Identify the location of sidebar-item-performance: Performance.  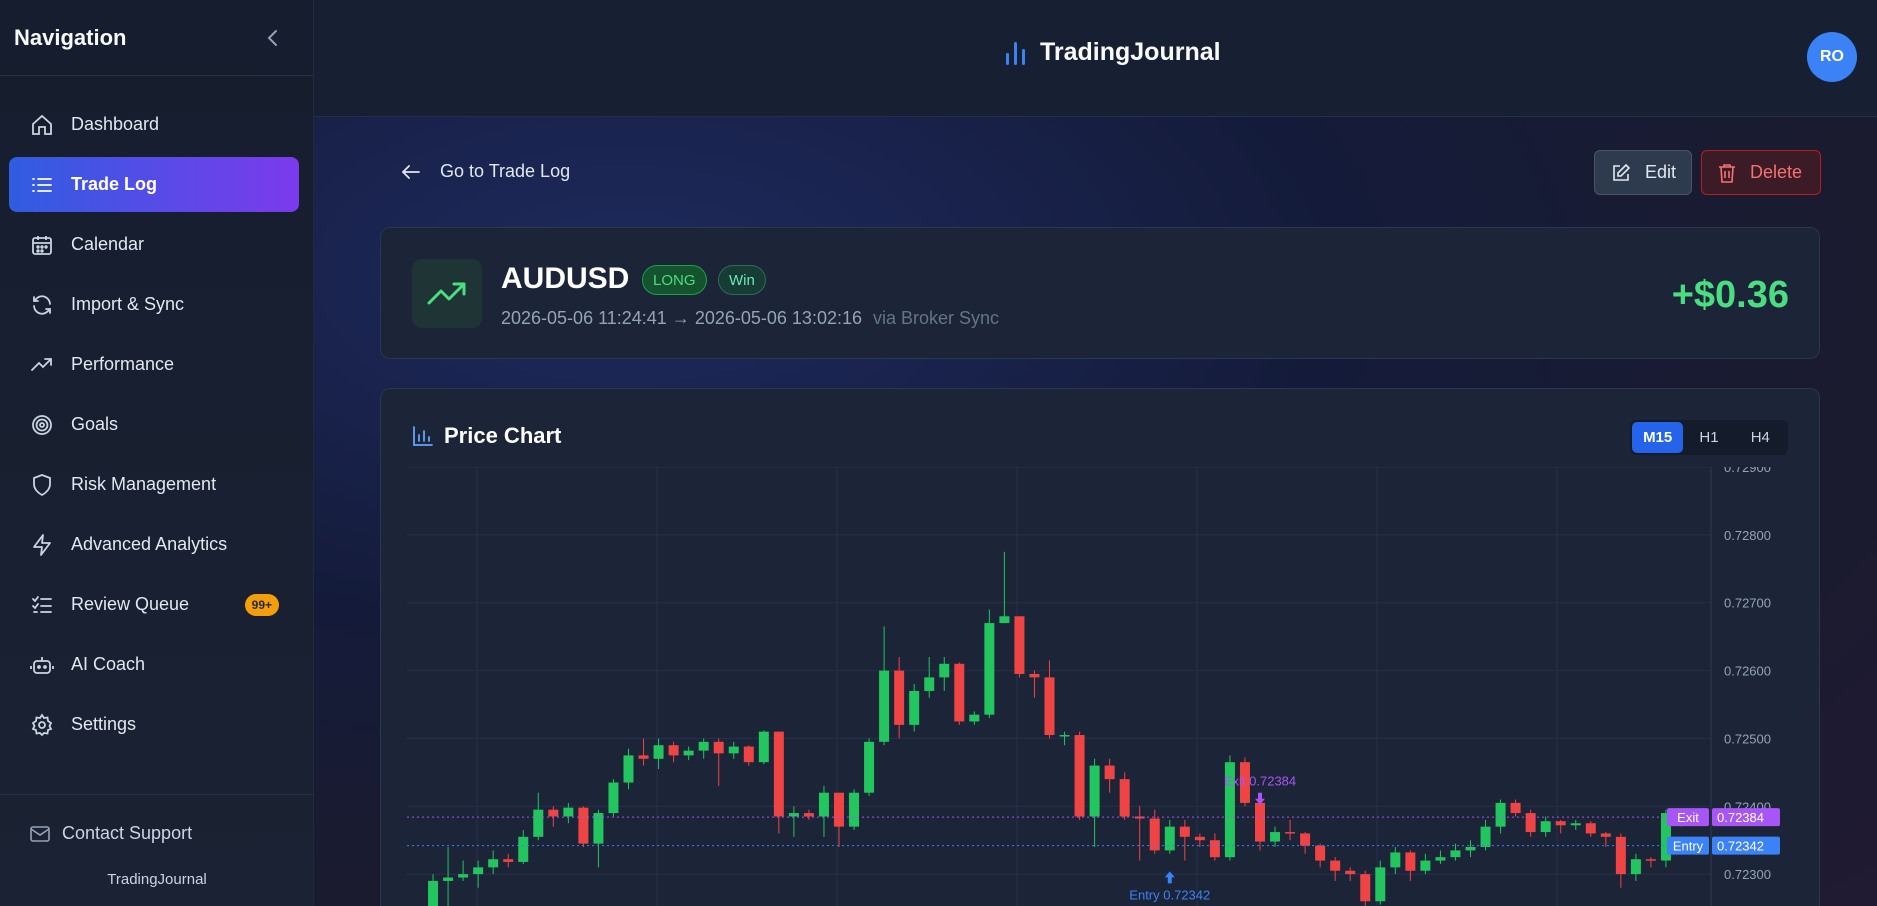
(154, 364).